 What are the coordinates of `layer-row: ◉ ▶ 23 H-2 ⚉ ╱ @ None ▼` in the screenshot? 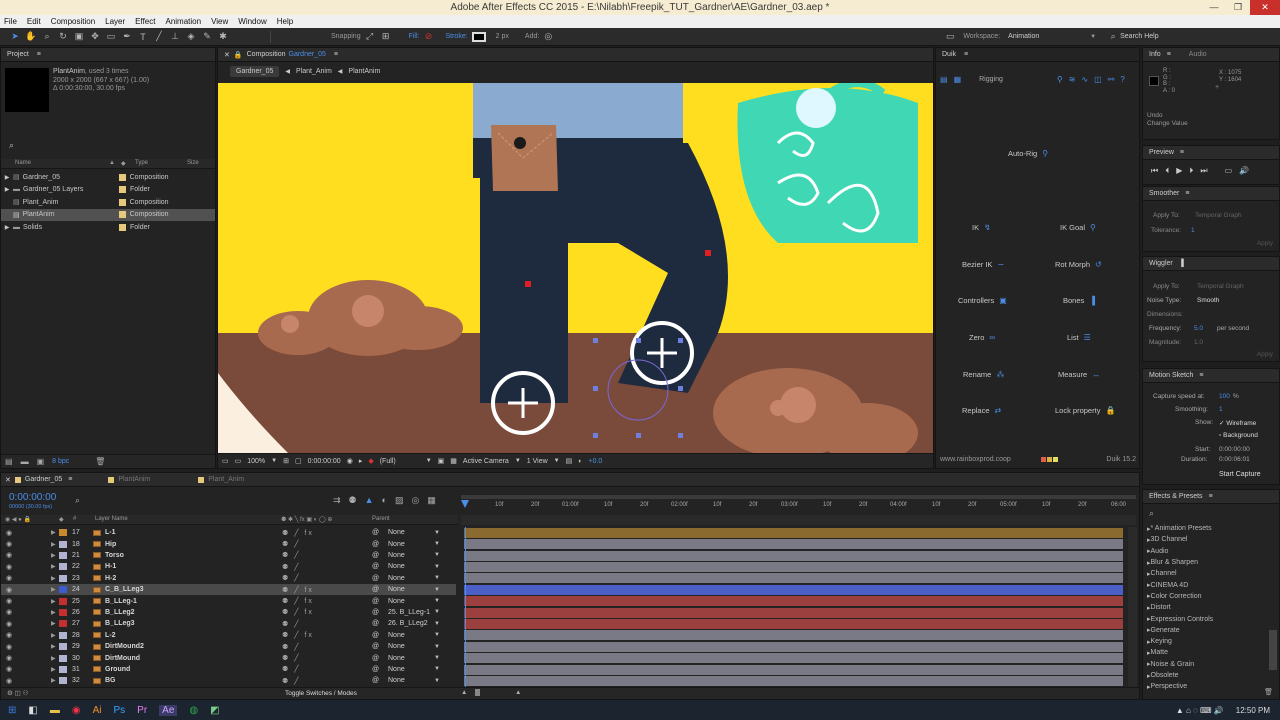 It's located at (228, 578).